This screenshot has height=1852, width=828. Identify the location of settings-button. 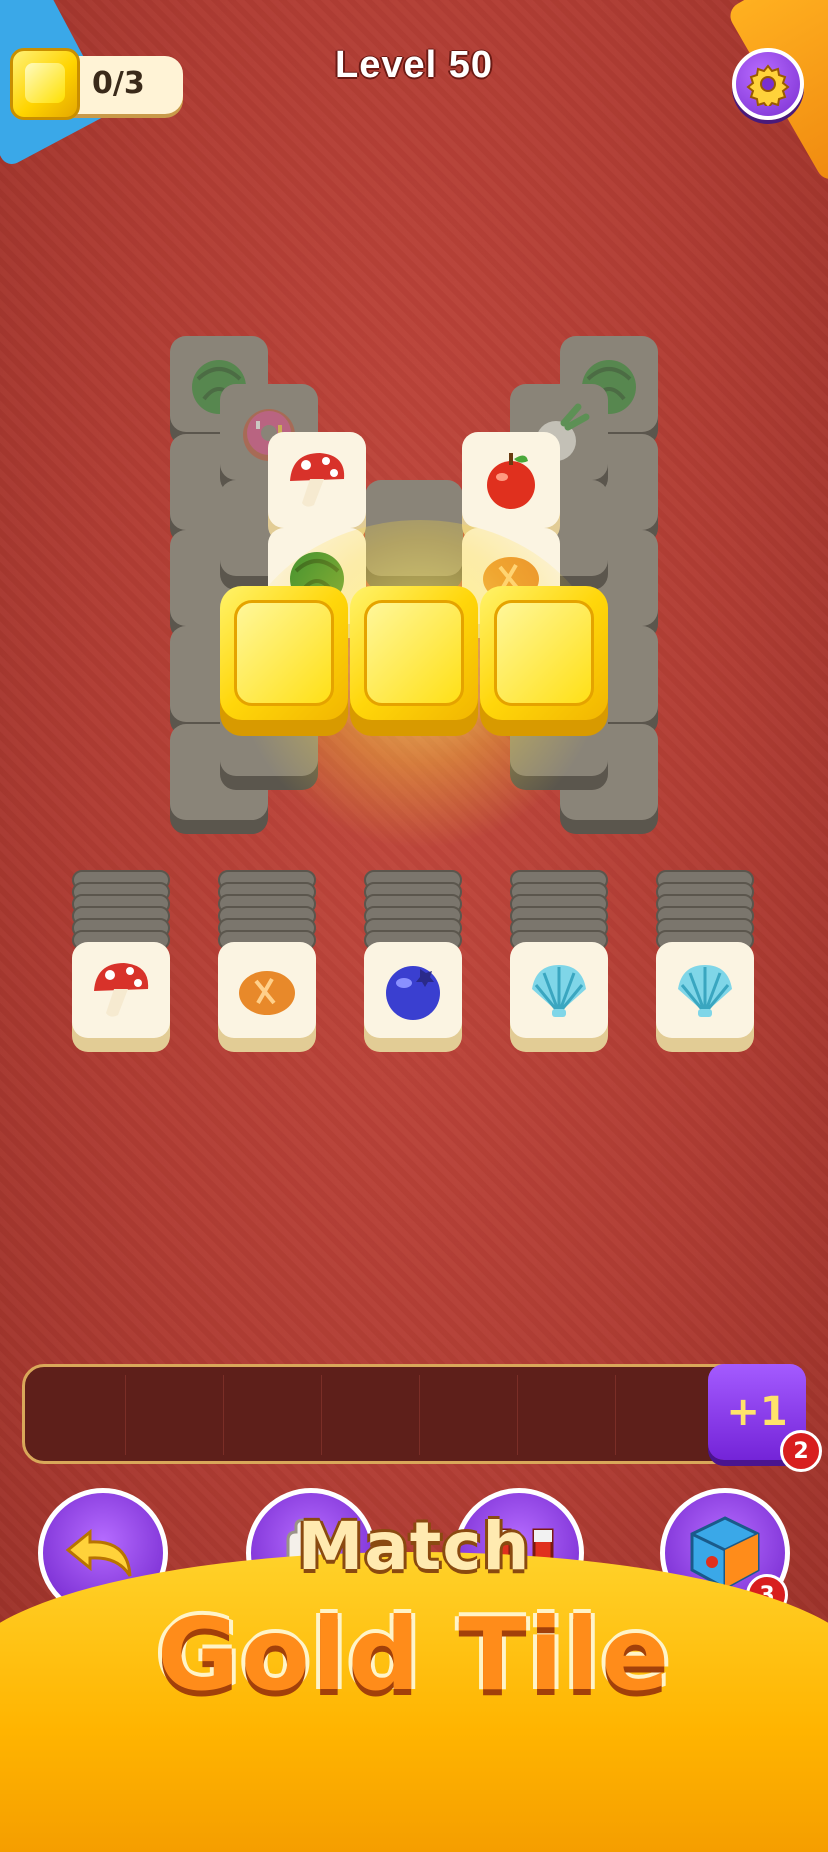
(768, 84).